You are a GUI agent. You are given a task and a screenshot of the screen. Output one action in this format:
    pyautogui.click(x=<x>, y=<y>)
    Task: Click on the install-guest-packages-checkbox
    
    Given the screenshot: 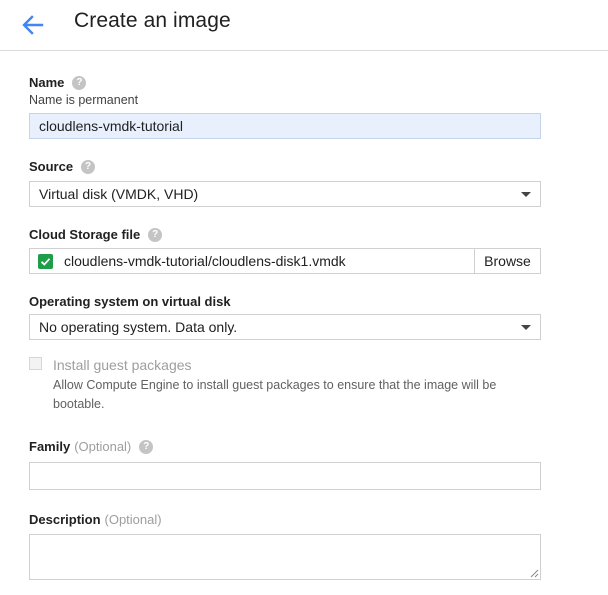 What is the action you would take?
    pyautogui.click(x=35, y=363)
    